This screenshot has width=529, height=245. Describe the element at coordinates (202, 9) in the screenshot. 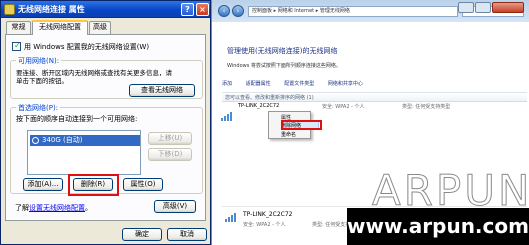

I see `close-button: ×` at that location.